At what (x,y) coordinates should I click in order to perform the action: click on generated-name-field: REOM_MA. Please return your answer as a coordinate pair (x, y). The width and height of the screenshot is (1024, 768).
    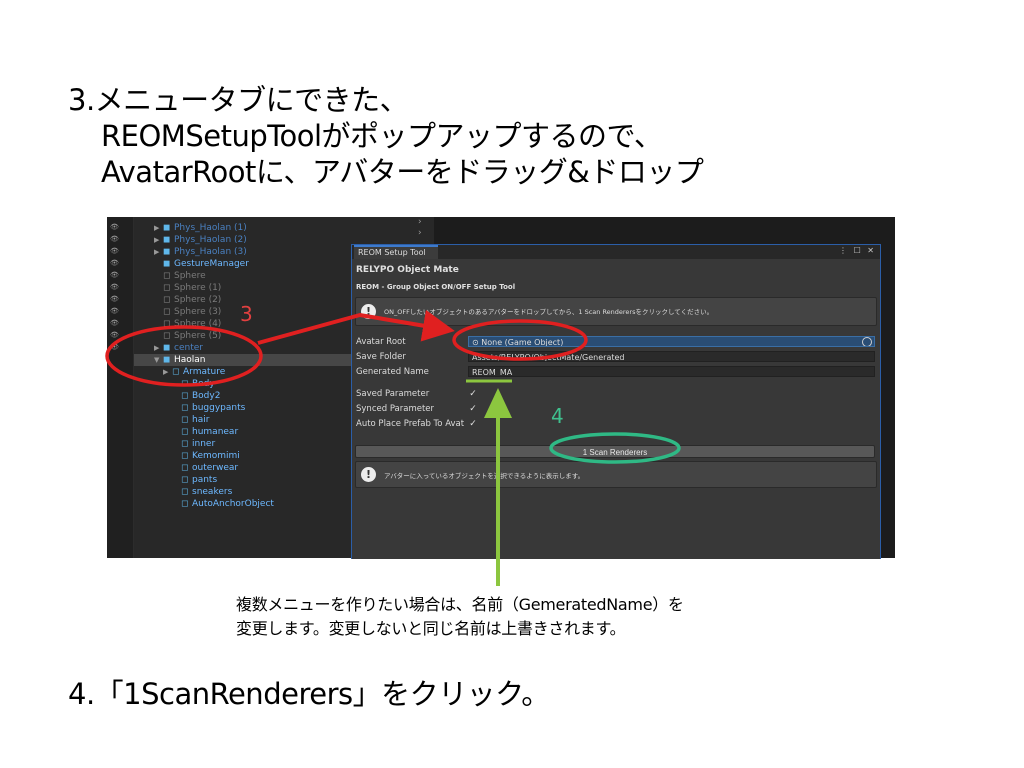
    Looking at the image, I should click on (671, 371).